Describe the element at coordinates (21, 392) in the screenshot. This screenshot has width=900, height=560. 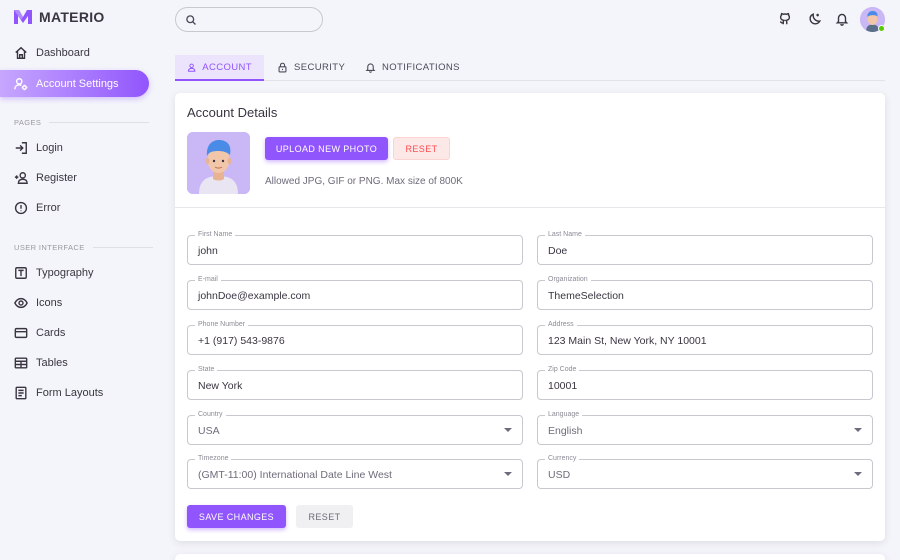
I see `form-icon` at that location.